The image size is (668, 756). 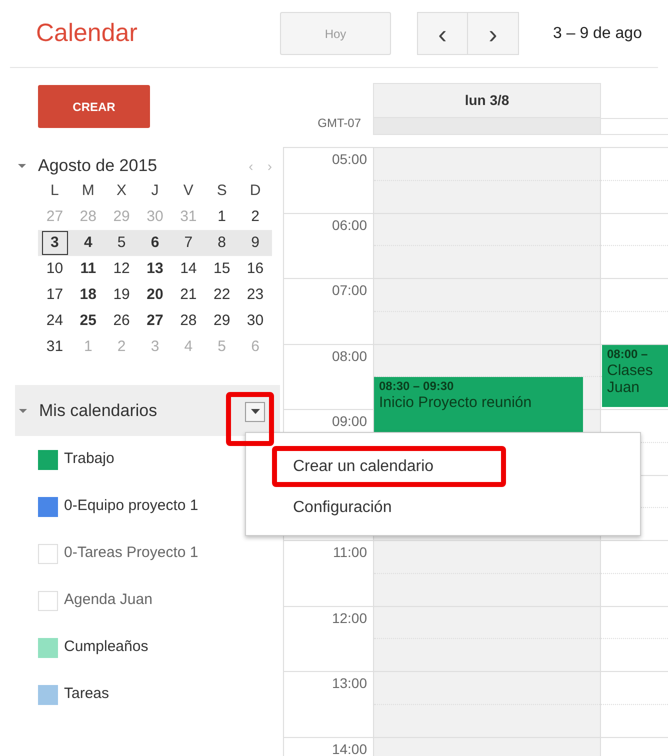 I want to click on date-range: 3 – 9 de ago, so click(x=597, y=34).